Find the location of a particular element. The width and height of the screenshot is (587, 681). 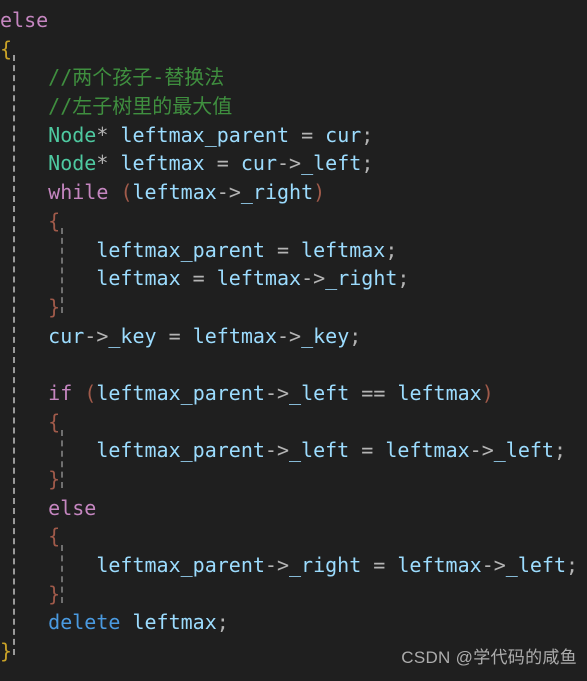

csdn-watermark: CSDN @学代码的咸鱼 is located at coordinates (489, 658).